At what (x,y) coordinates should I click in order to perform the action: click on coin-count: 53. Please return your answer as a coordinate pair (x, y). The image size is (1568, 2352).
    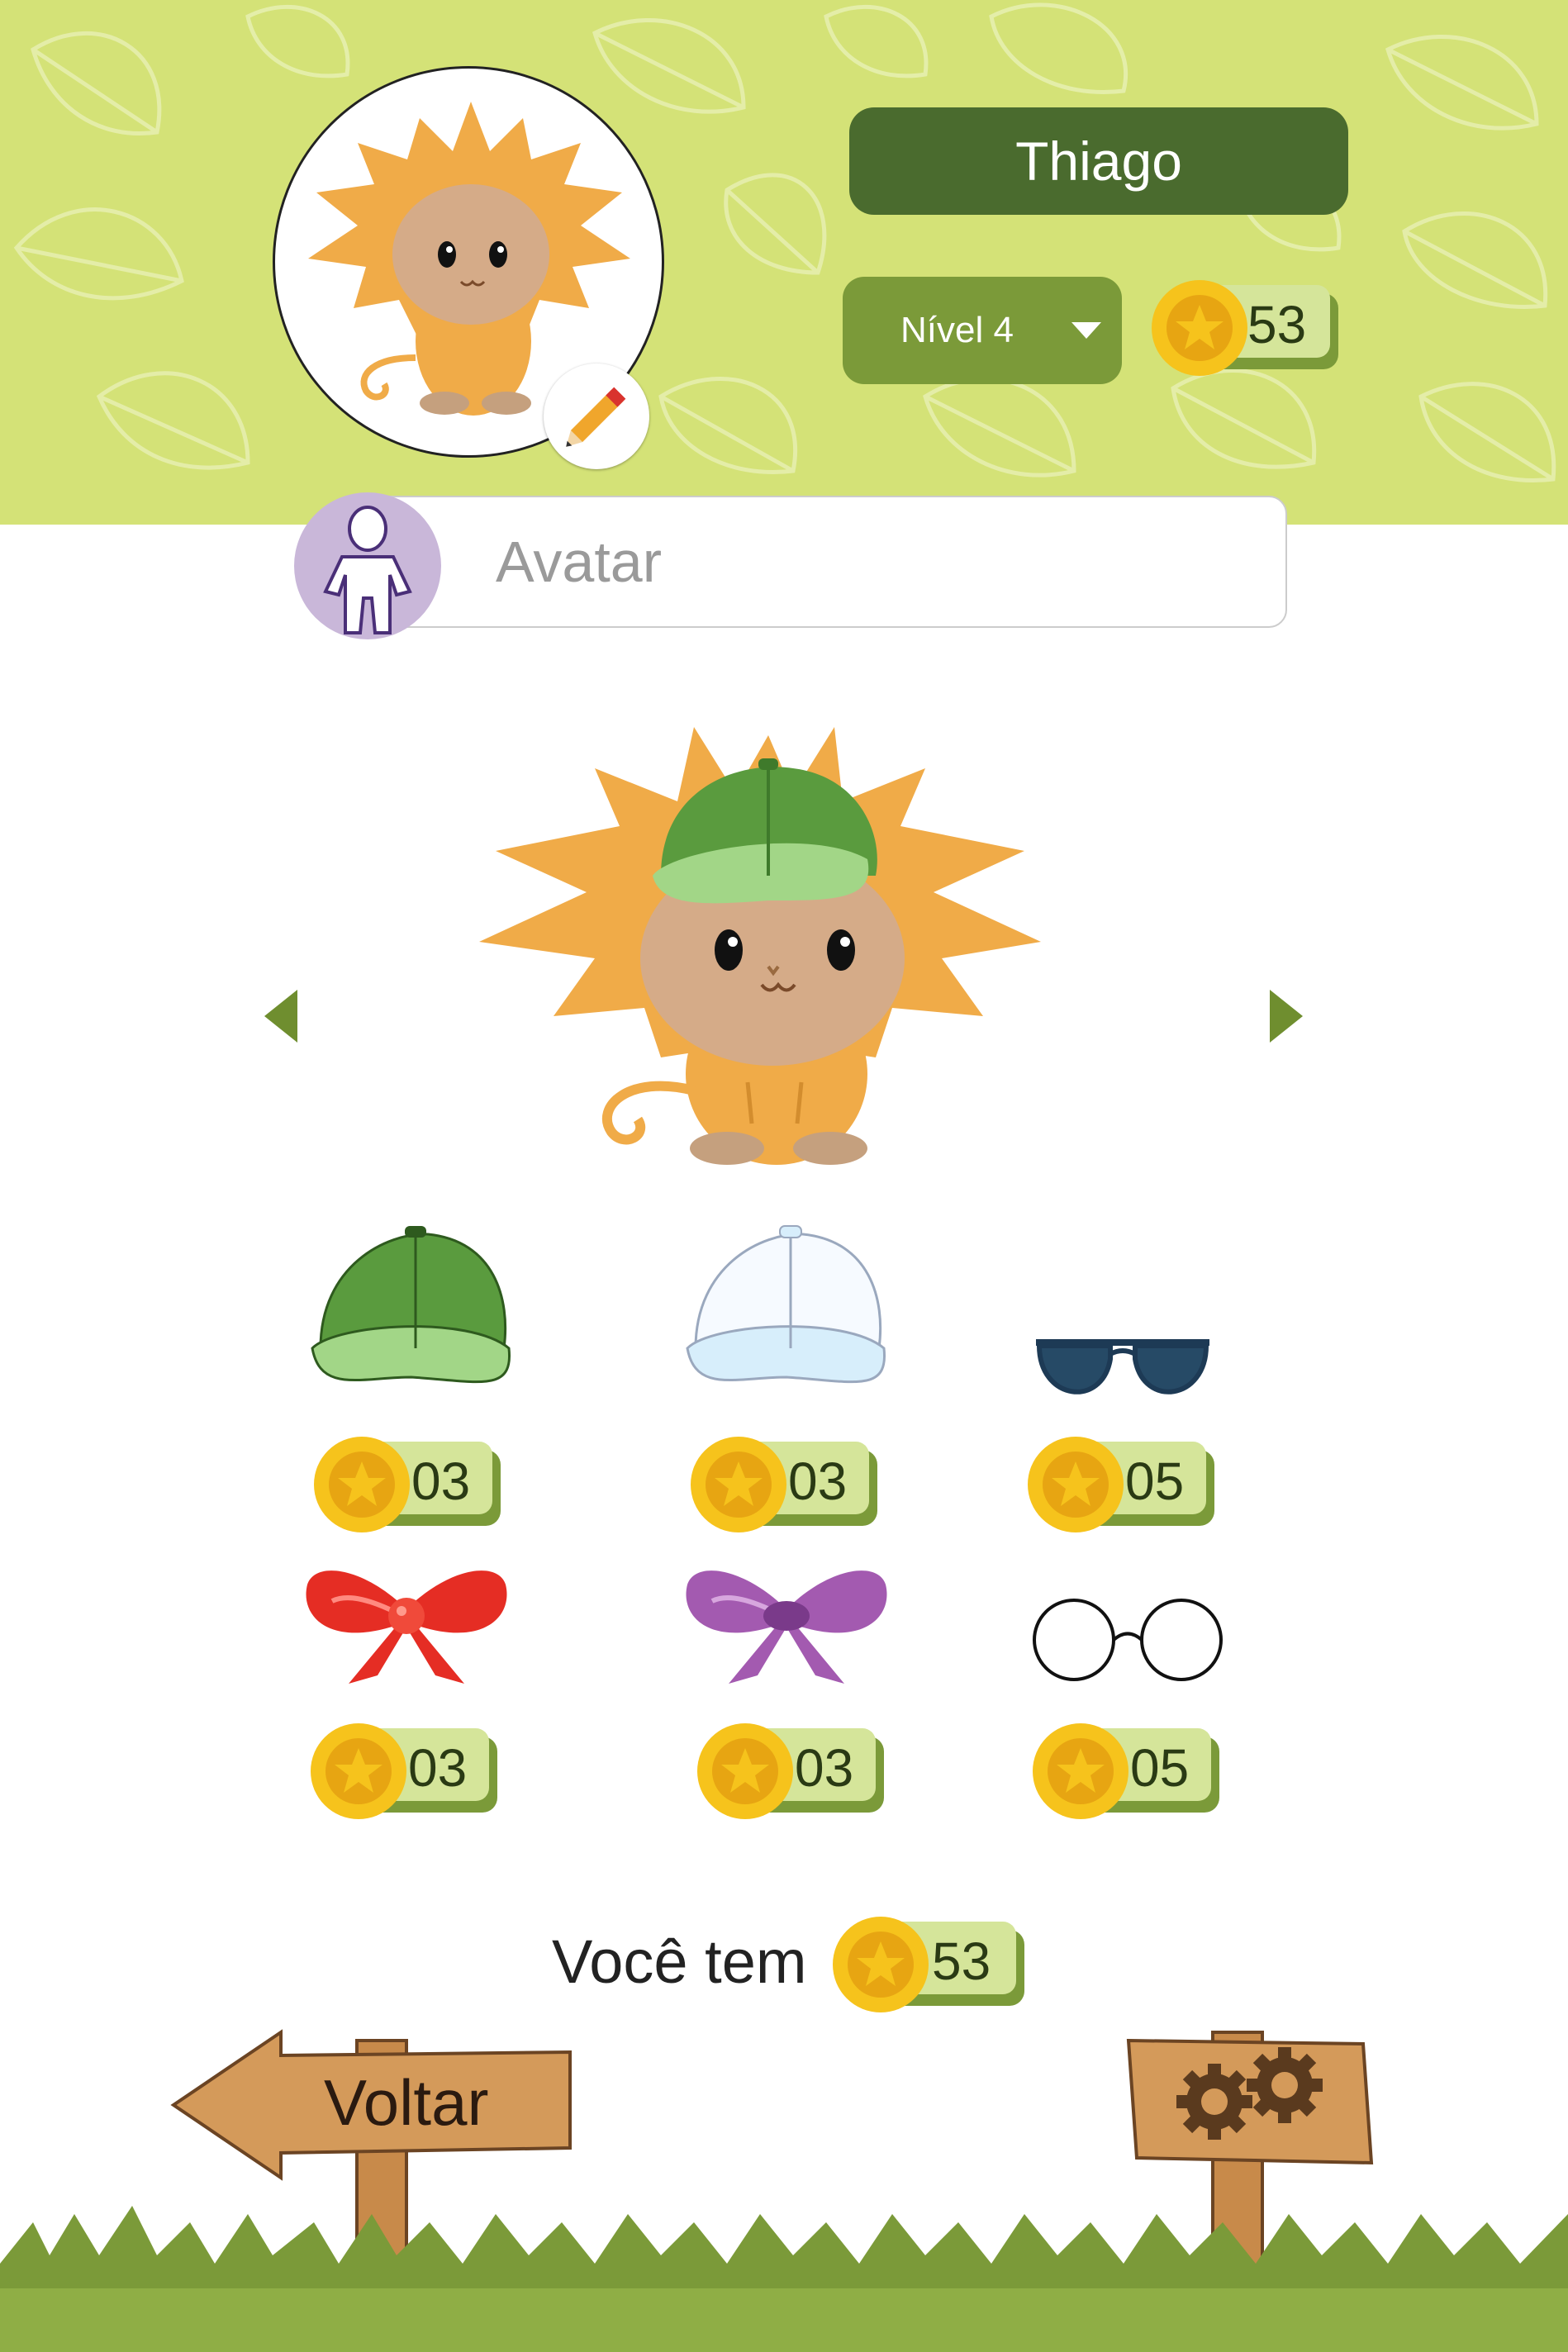
    Looking at the image, I should click on (1277, 324).